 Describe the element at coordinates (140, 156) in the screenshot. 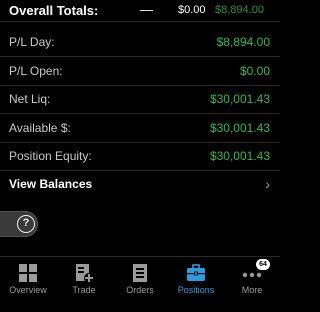

I see `position-equity-row: Position Equity: $30,001.43` at that location.